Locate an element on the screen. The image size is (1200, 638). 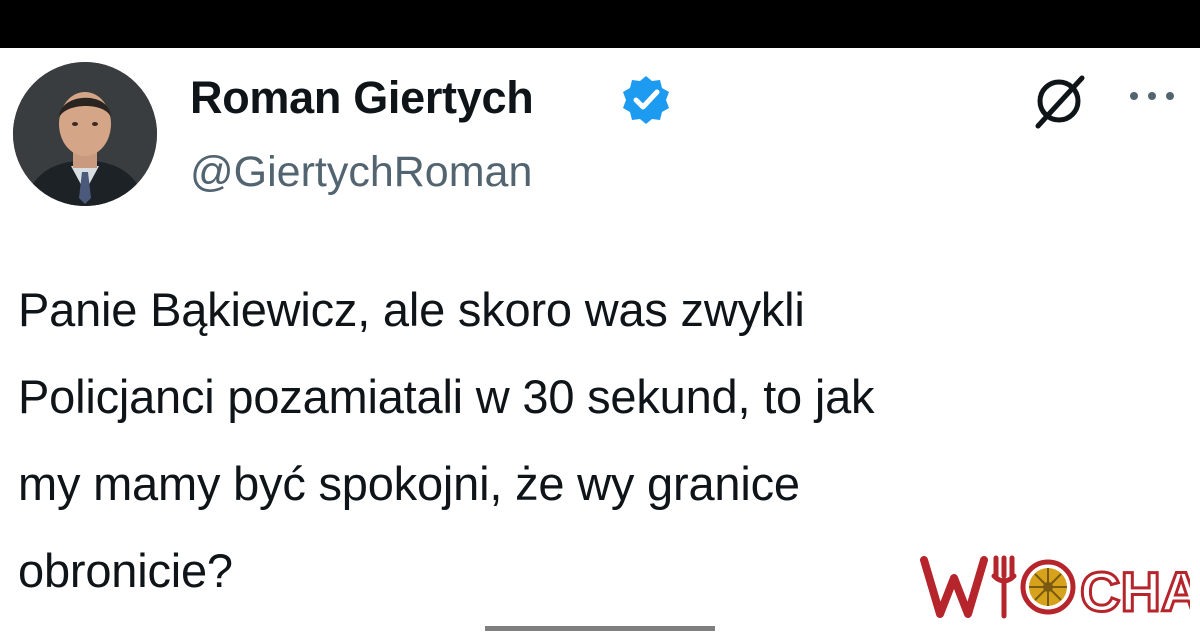
verified-badge-icon is located at coordinates (646, 100).